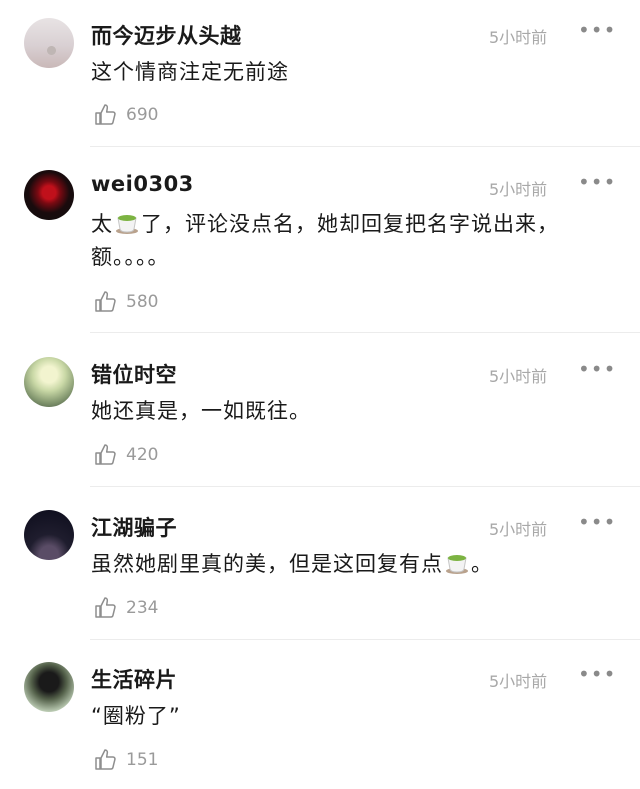  I want to click on username: wei0303, so click(142, 184).